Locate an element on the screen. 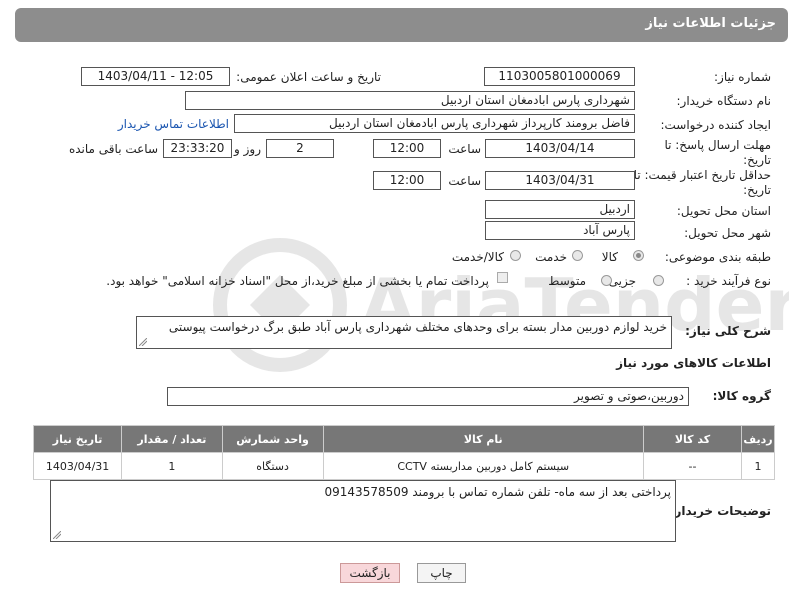  table-header: ردیف is located at coordinates (758, 439).